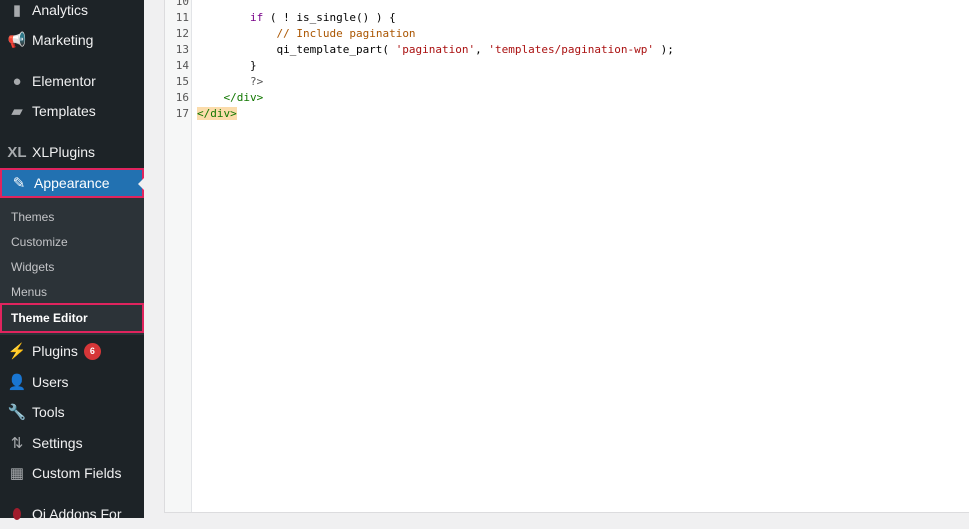 This screenshot has height=529, width=969. I want to click on code-token: ?>, so click(256, 81).